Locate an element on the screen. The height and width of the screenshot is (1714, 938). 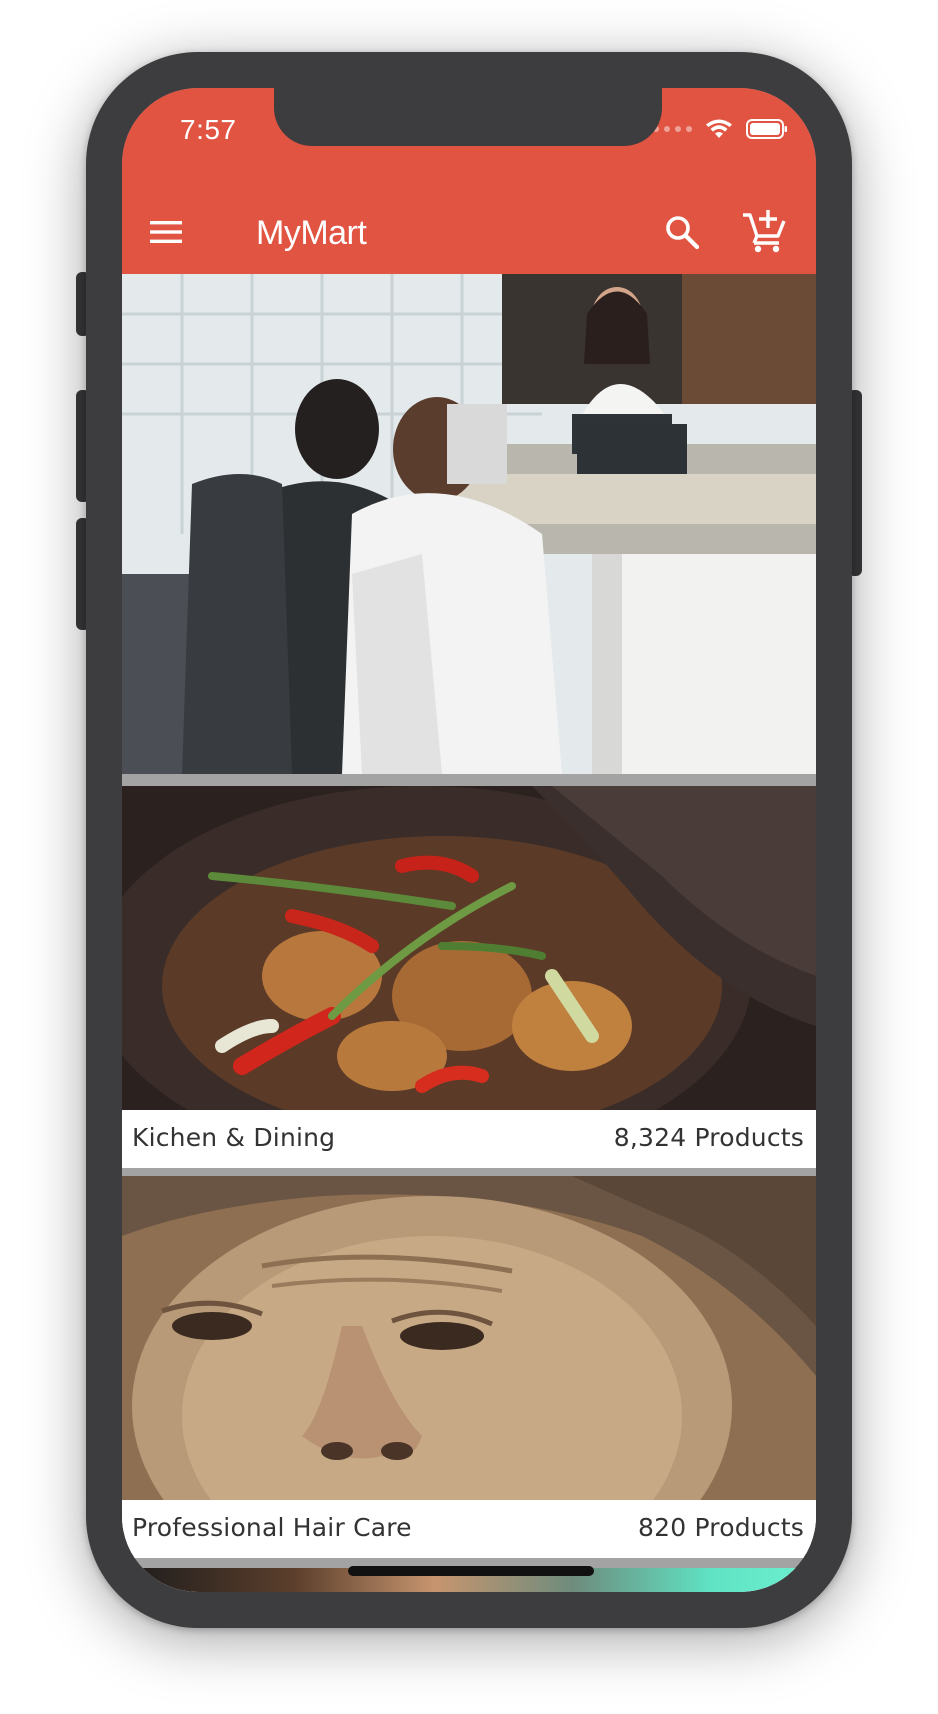
battery-icon is located at coordinates (766, 129).